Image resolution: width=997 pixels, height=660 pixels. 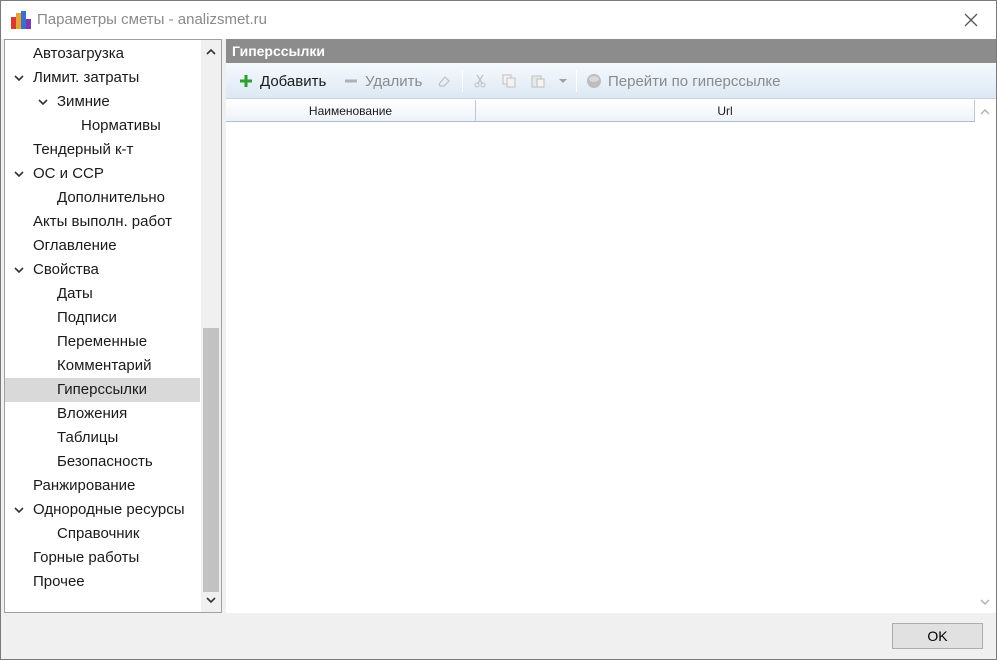 What do you see at coordinates (102, 294) in the screenshot?
I see `tree-item: Даты` at bounding box center [102, 294].